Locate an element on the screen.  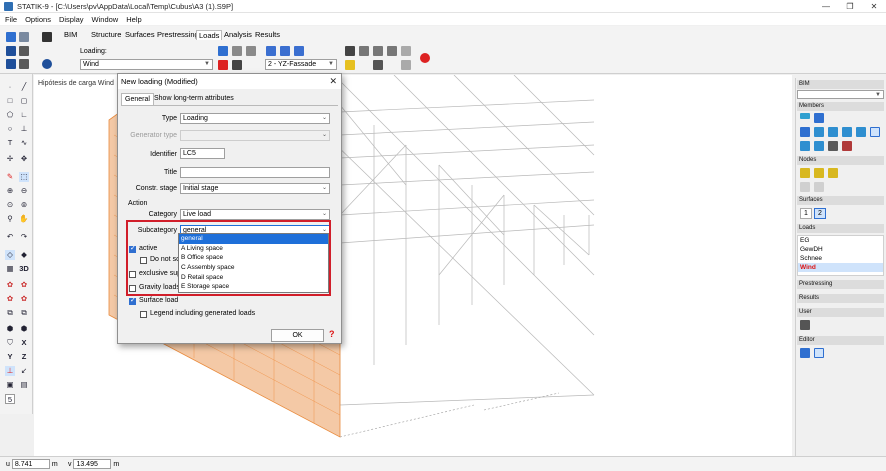
axis-dir-icon: ↙ is located at coordinates (24, 371).